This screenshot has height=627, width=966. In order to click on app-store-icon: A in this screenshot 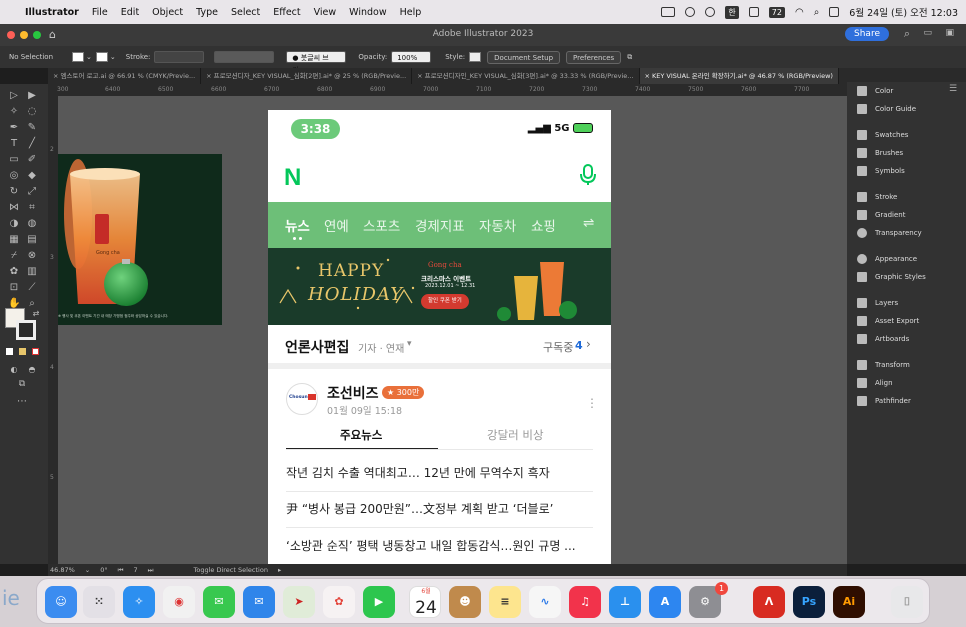, I will do `click(665, 602)`.